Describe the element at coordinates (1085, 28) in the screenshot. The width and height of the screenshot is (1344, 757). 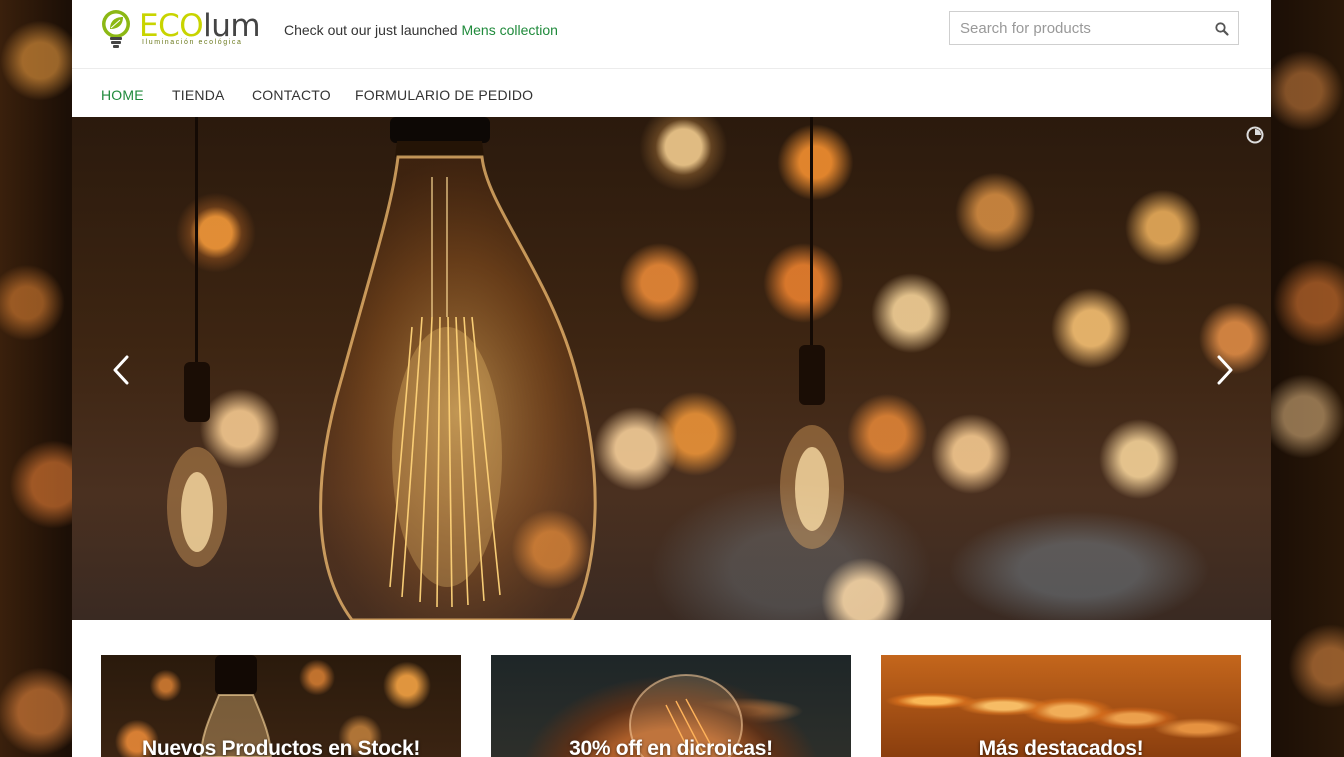
I see `search-input` at that location.